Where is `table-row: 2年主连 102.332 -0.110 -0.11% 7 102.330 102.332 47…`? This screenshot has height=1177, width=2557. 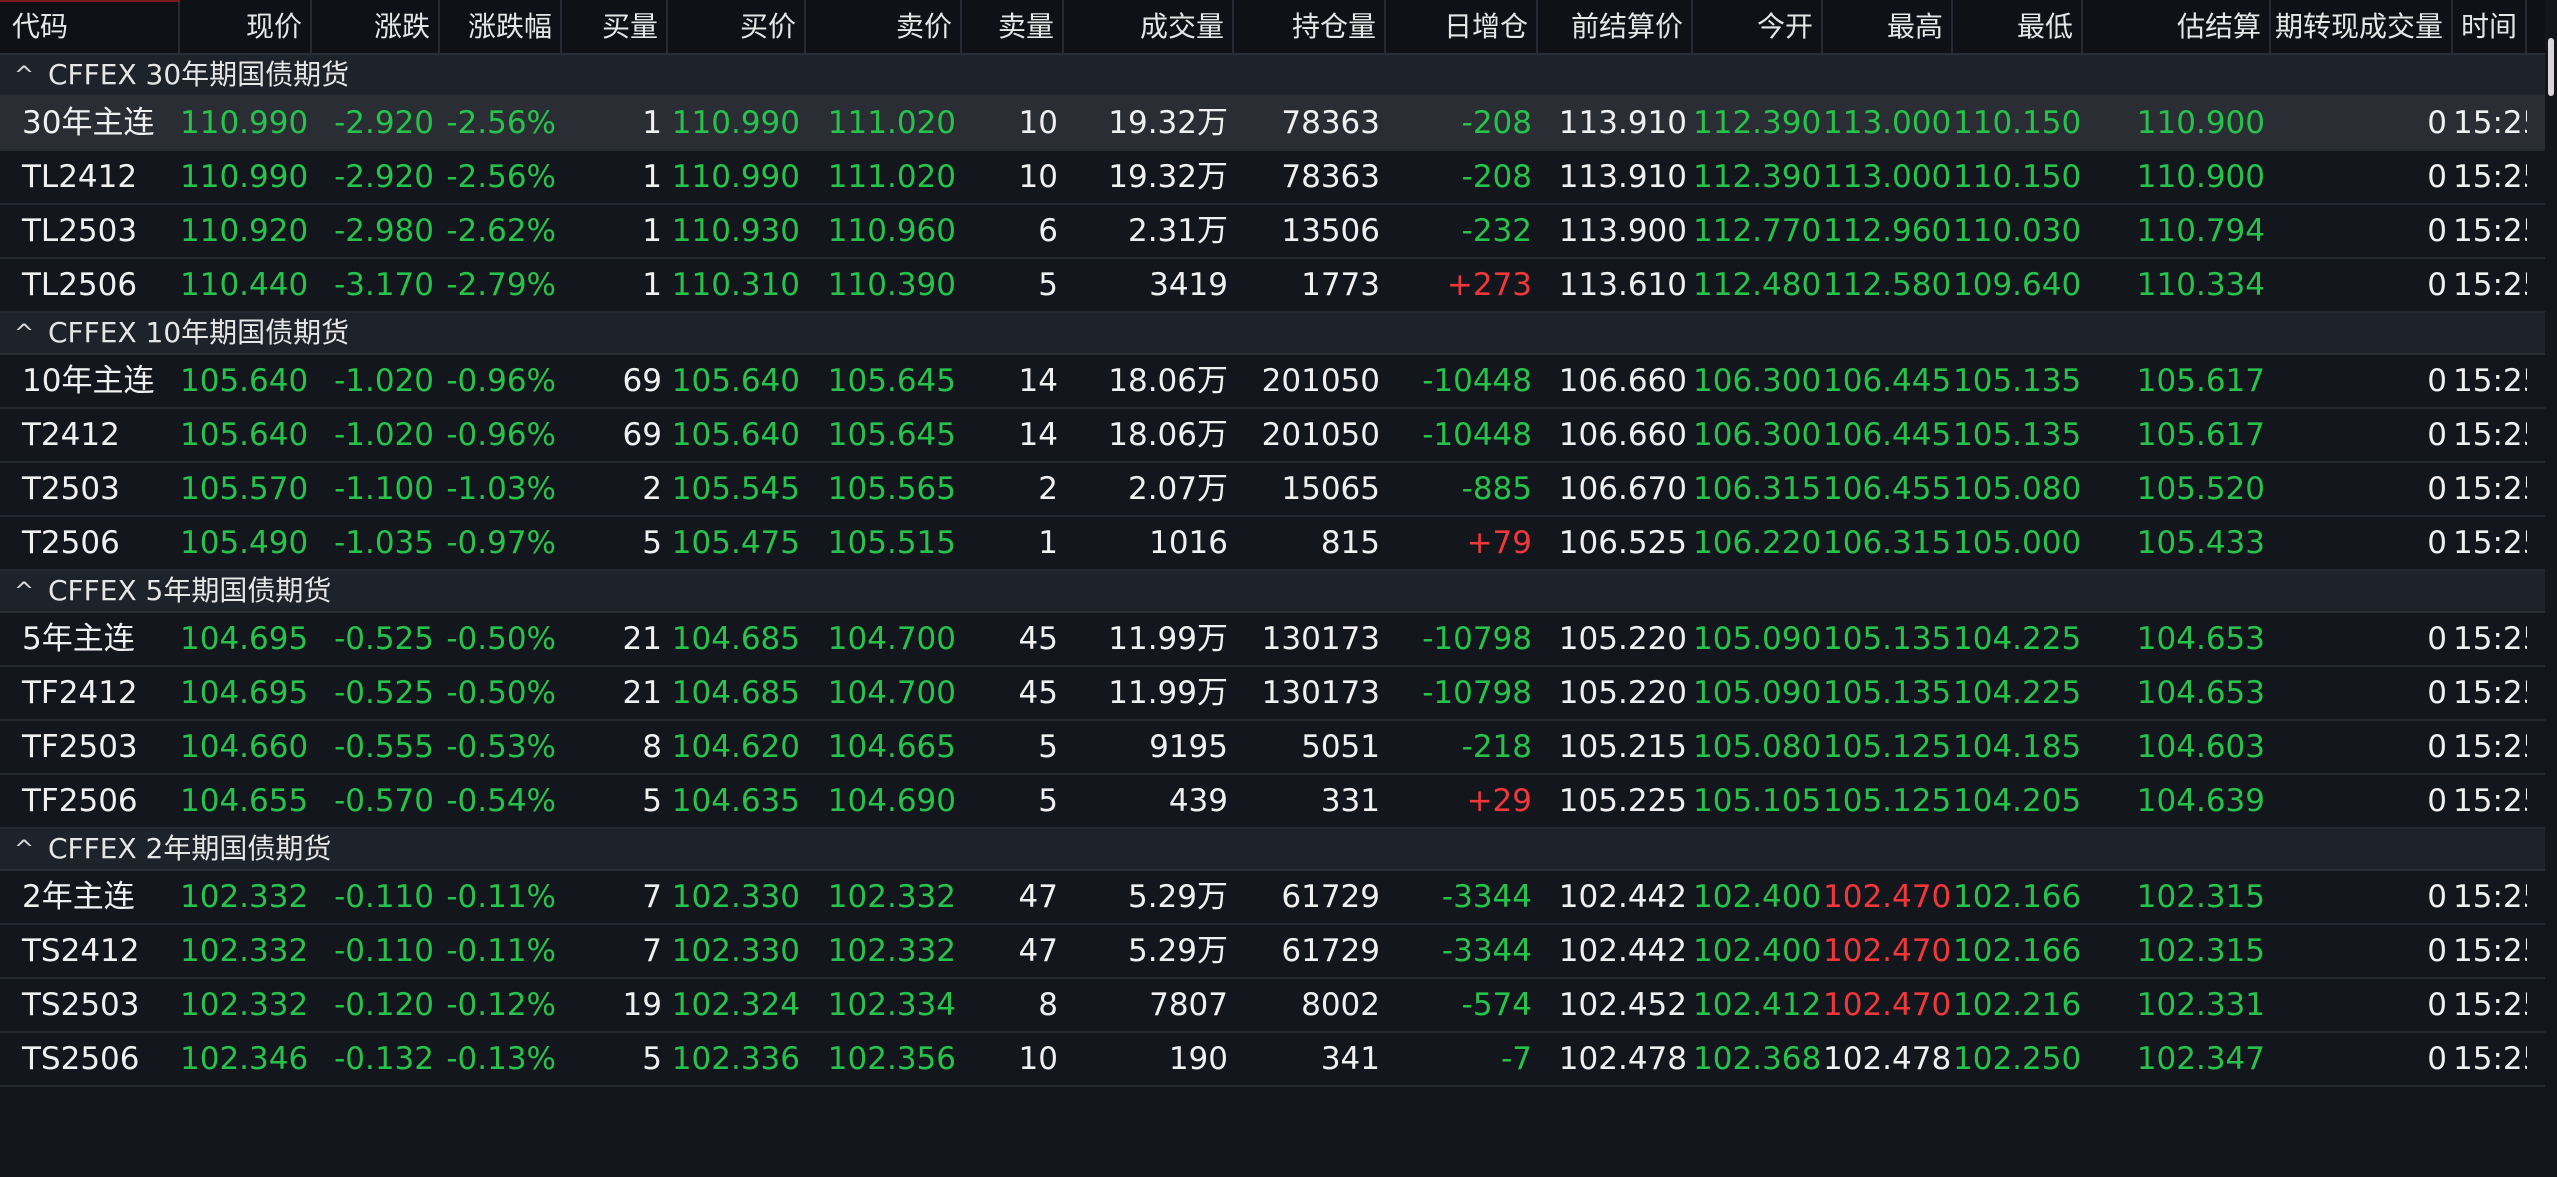 table-row: 2年主连 102.332 -0.110 -0.11% 7 102.330 102.332 47… is located at coordinates (1272, 898).